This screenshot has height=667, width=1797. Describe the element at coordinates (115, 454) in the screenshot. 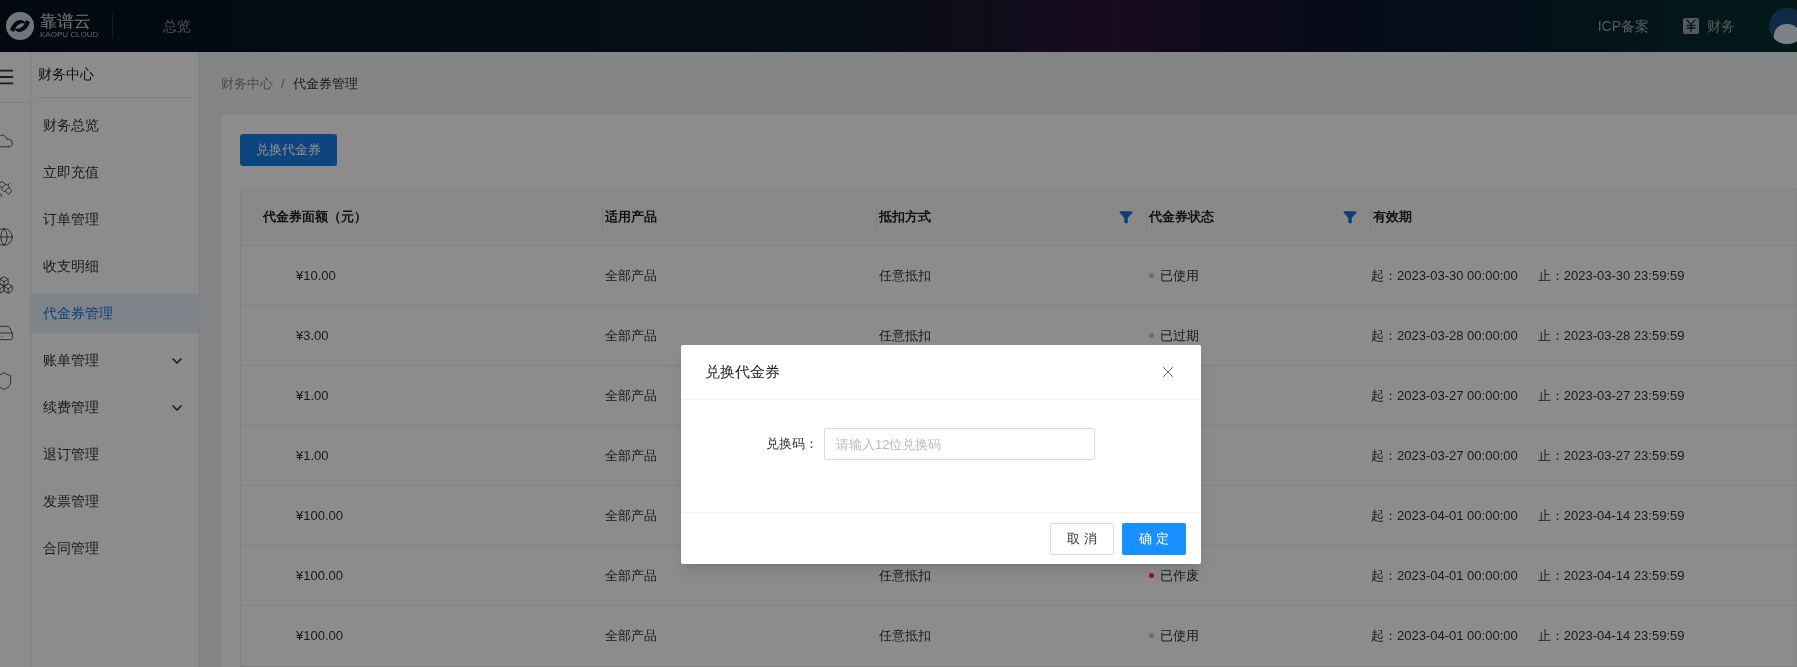

I see `sidebar-item: 退订管理` at that location.